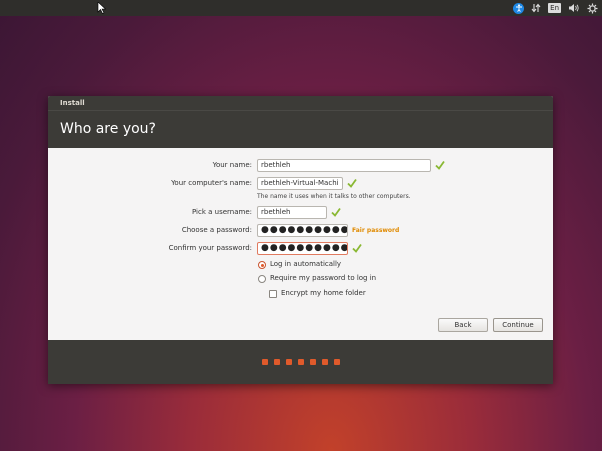 This screenshot has width=602, height=451. I want to click on network-arrows-icon, so click(536, 8).